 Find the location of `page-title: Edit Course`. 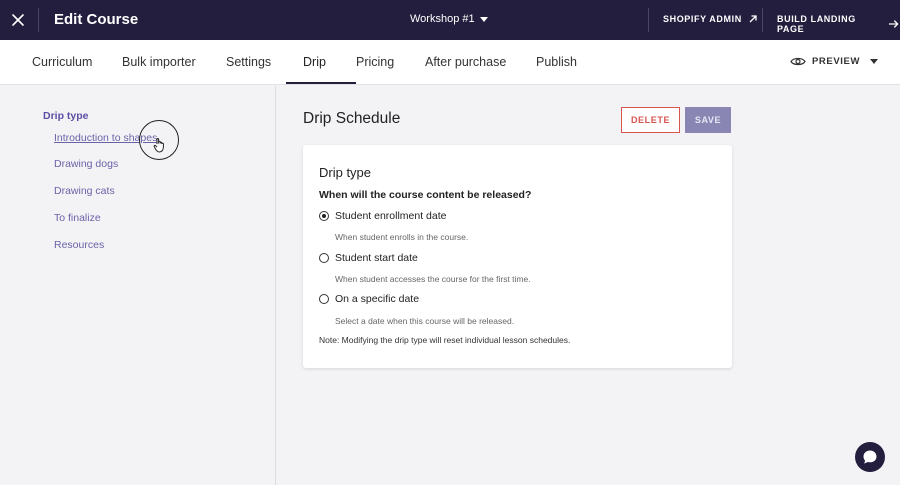

page-title: Edit Course is located at coordinates (96, 19).